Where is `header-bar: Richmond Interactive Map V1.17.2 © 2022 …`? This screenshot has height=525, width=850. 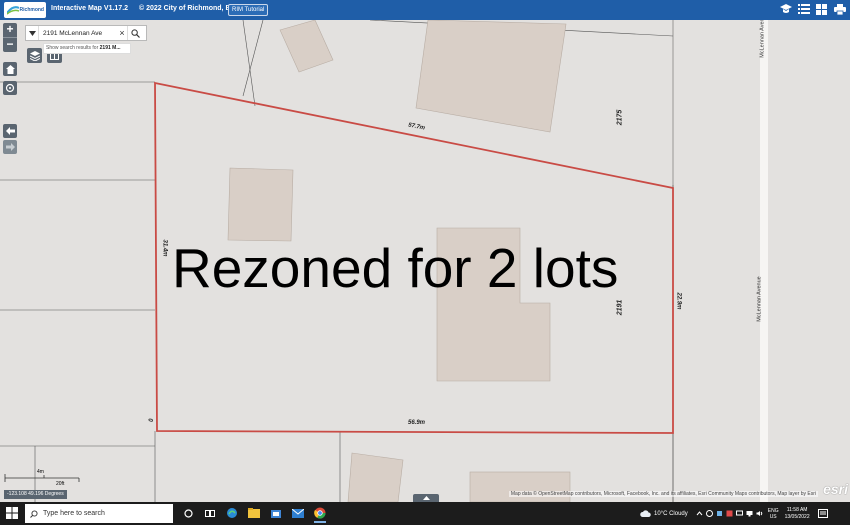 header-bar: Richmond Interactive Map V1.17.2 © 2022 … is located at coordinates (425, 10).